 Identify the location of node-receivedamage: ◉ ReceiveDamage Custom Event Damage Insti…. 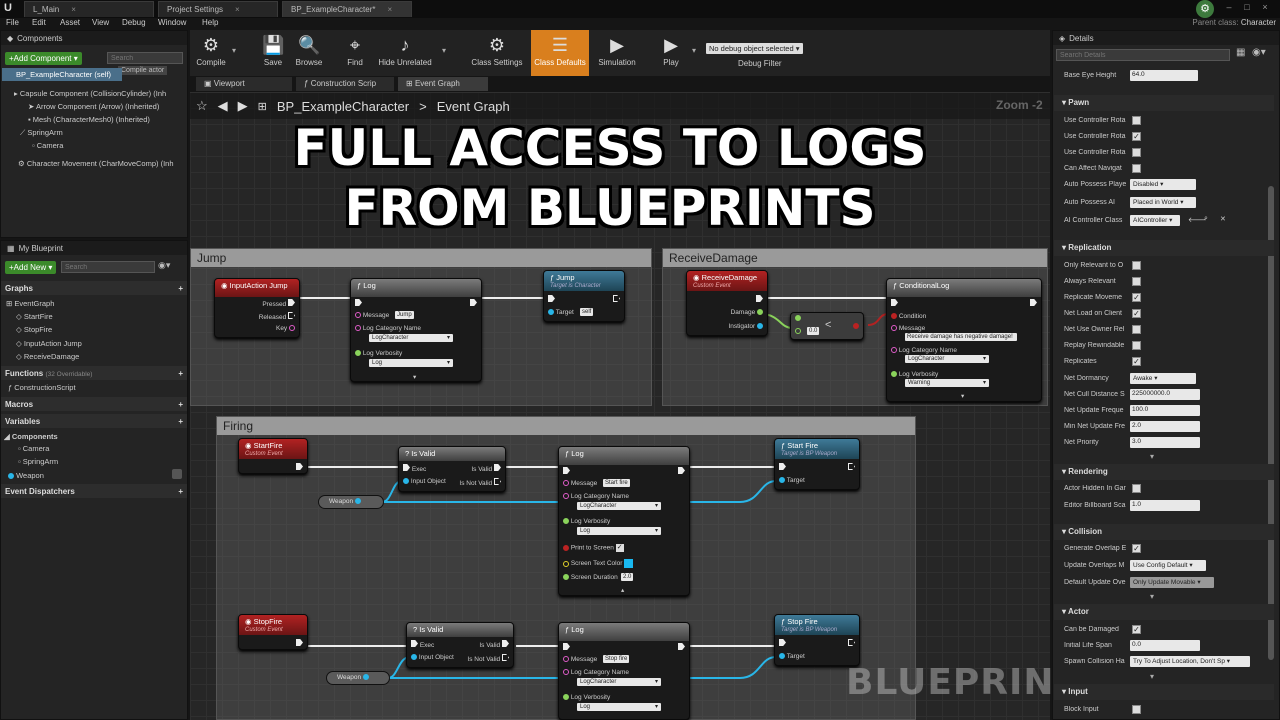
(727, 303).